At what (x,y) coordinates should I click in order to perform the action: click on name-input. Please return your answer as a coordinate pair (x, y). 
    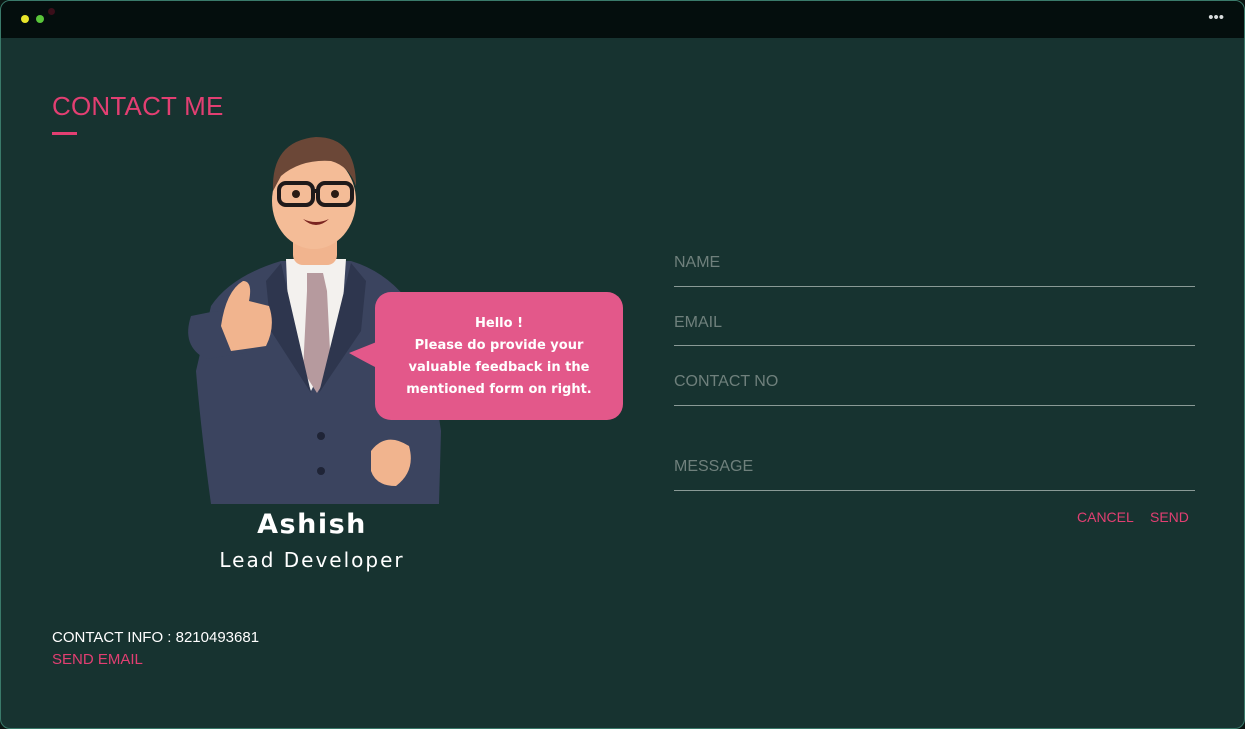
    Looking at the image, I should click on (934, 263).